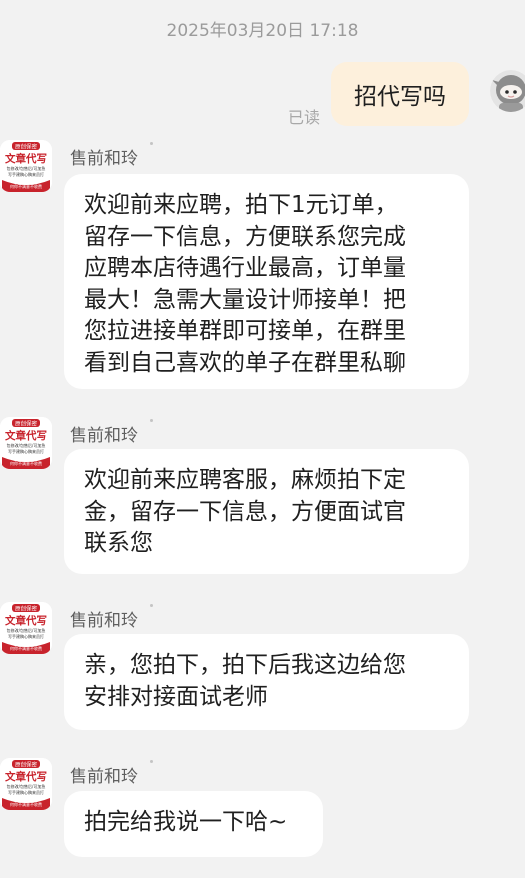 This screenshot has height=878, width=525. I want to click on incoming-message-bubble: 欢迎前来应聘客服，麻烦拍下定 金，留存一下信息，方便面试官 联系您, so click(266, 511).